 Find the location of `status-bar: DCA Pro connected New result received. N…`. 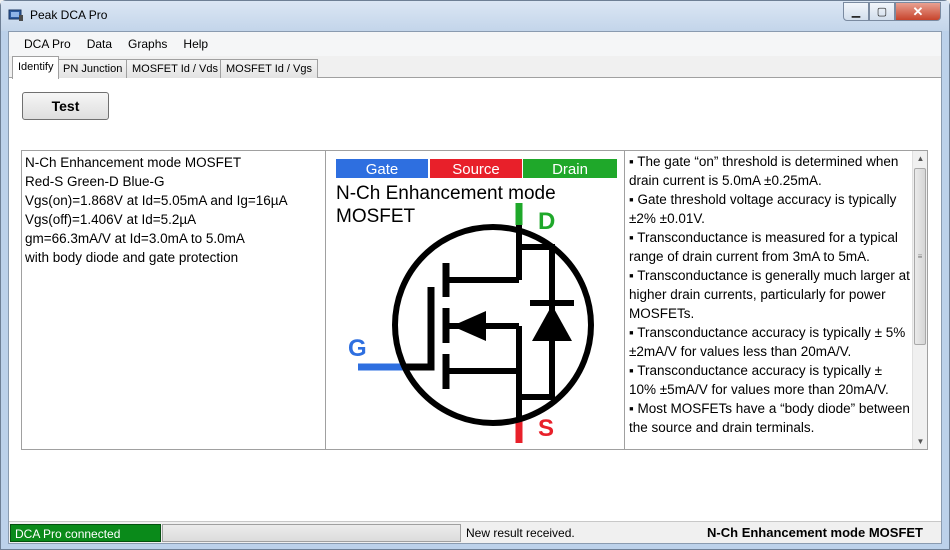

status-bar: DCA Pro connected New result received. N… is located at coordinates (475, 532).